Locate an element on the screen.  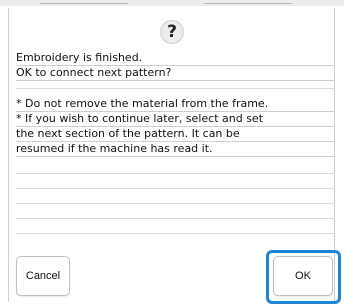
cancel-button: Cancel is located at coordinates (43, 276).